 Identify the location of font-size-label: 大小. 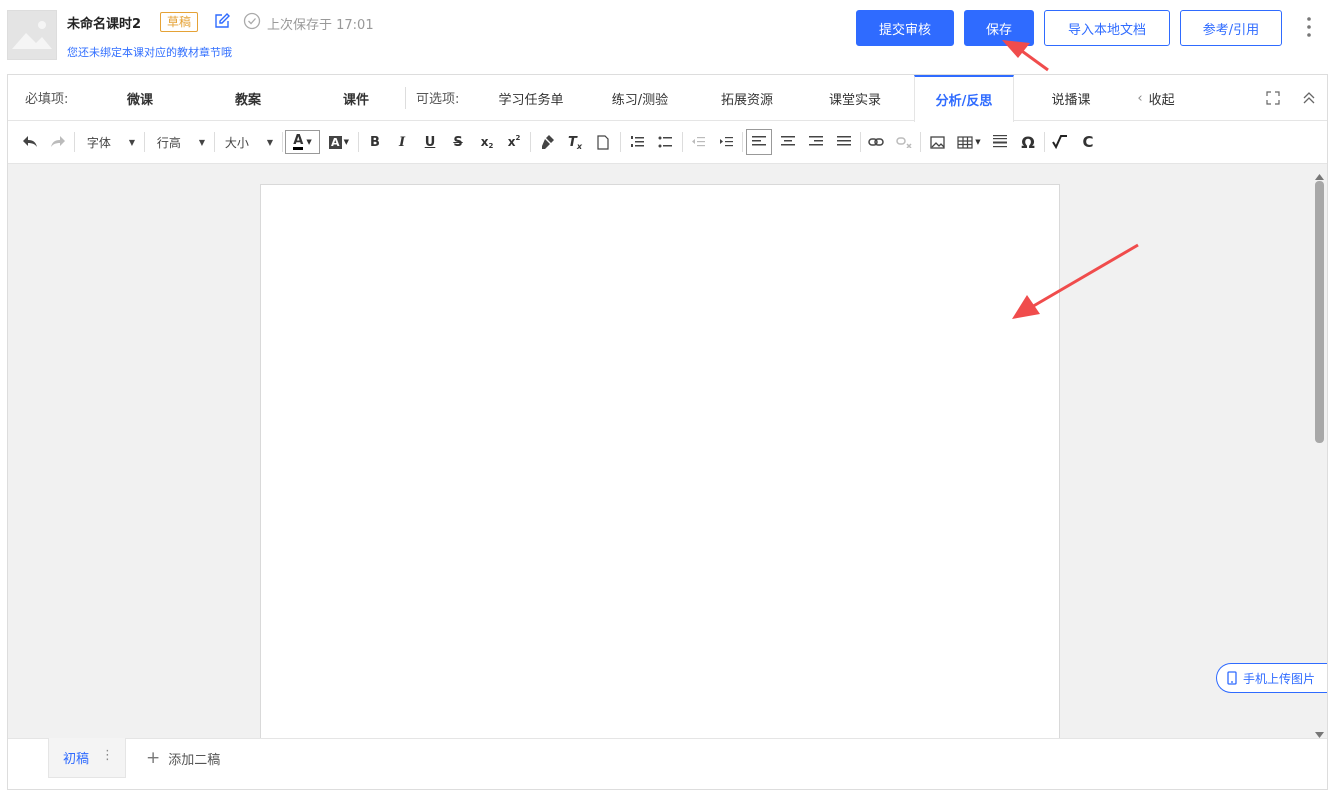
(236, 142).